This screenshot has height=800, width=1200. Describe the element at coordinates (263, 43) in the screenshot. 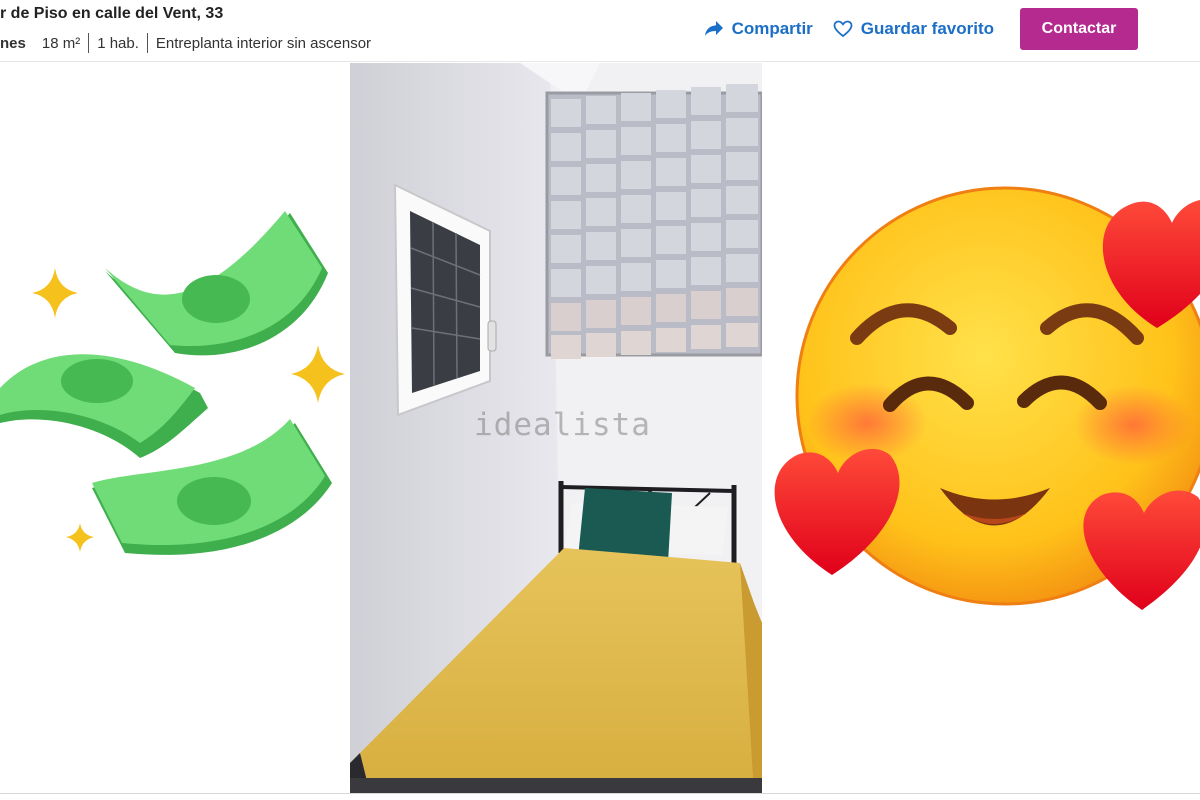

I see `floor-label: Entreplanta interior sin ascensor` at that location.